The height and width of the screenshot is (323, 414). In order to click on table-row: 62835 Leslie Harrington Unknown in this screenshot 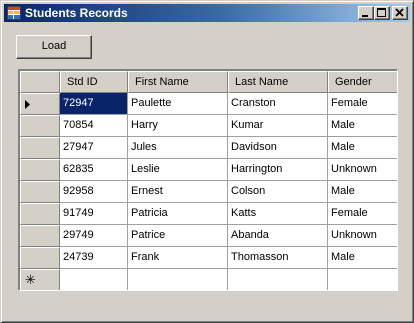, I will do `click(208, 170)`.